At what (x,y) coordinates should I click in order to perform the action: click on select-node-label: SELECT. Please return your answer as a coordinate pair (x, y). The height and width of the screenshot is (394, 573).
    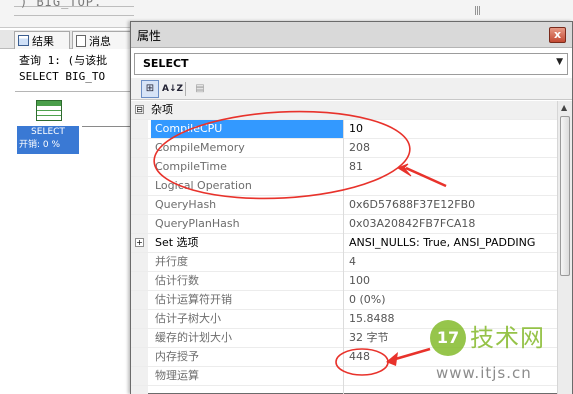
    Looking at the image, I should click on (48, 132).